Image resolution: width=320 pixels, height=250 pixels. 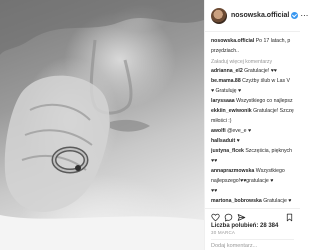 I want to click on comment-item: awolfi @eve_e ♥, so click(x=252, y=131).